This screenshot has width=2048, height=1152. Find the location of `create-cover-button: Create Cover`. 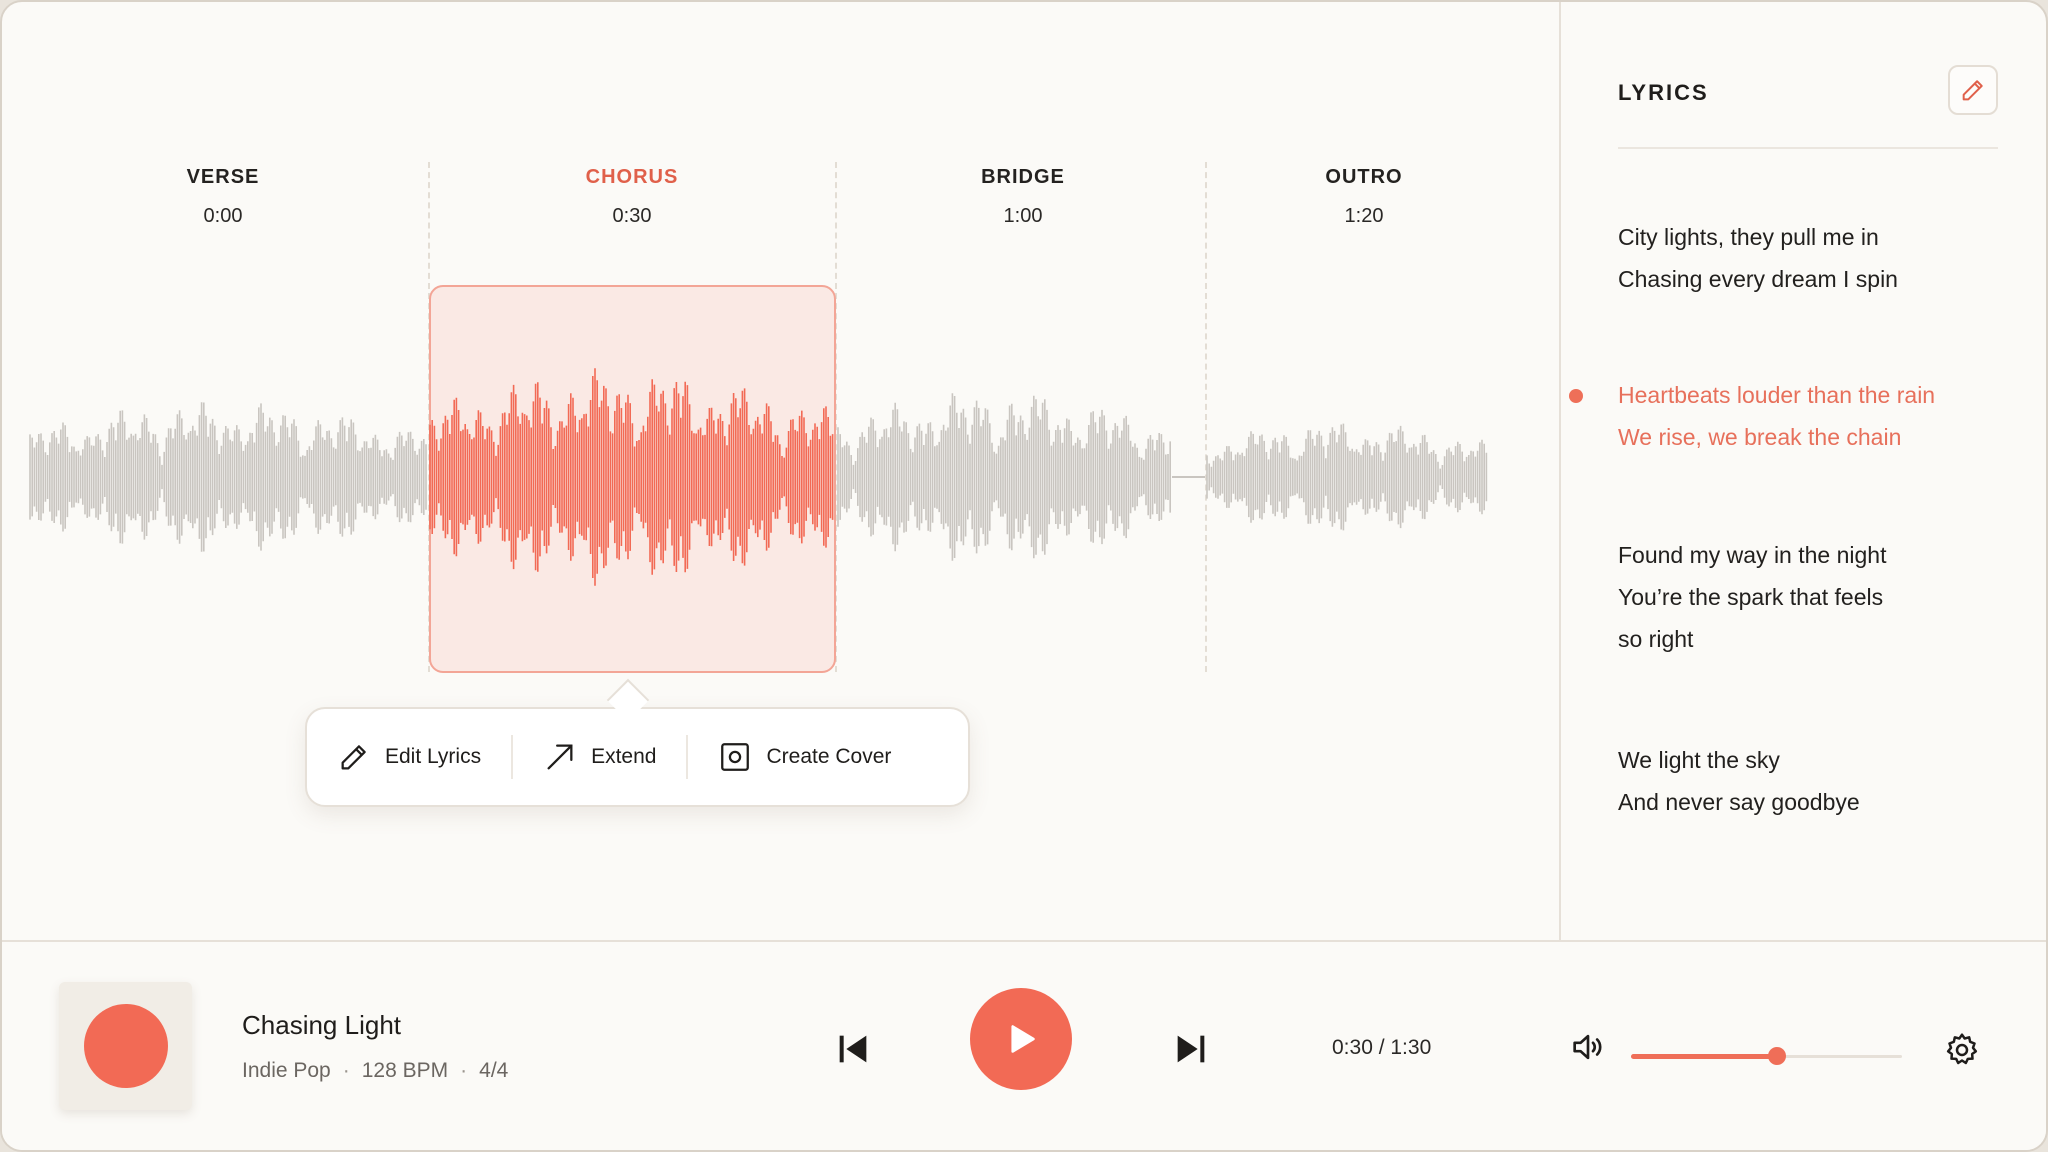

create-cover-button: Create Cover is located at coordinates (804, 757).